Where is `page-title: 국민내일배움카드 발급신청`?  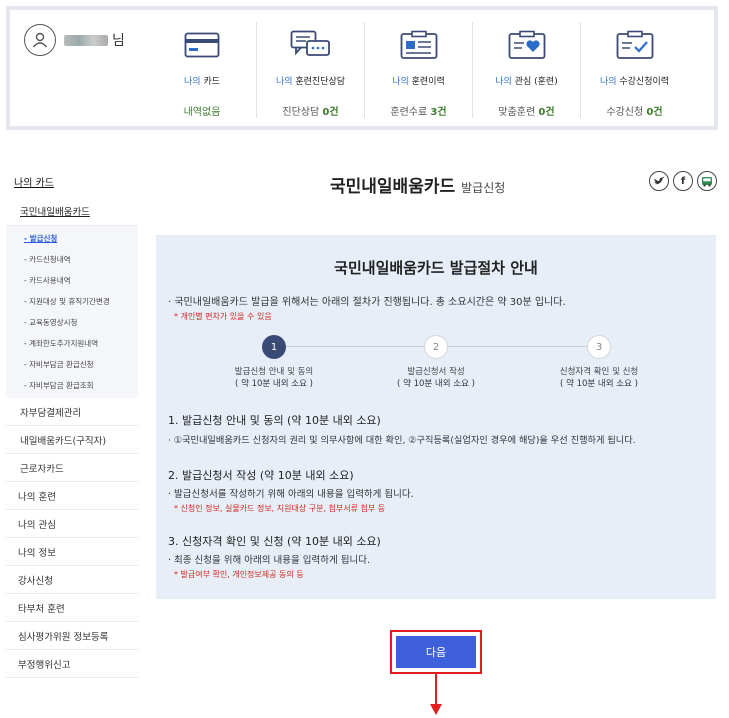
page-title: 국민내일배움카드 발급신청 is located at coordinates (417, 184).